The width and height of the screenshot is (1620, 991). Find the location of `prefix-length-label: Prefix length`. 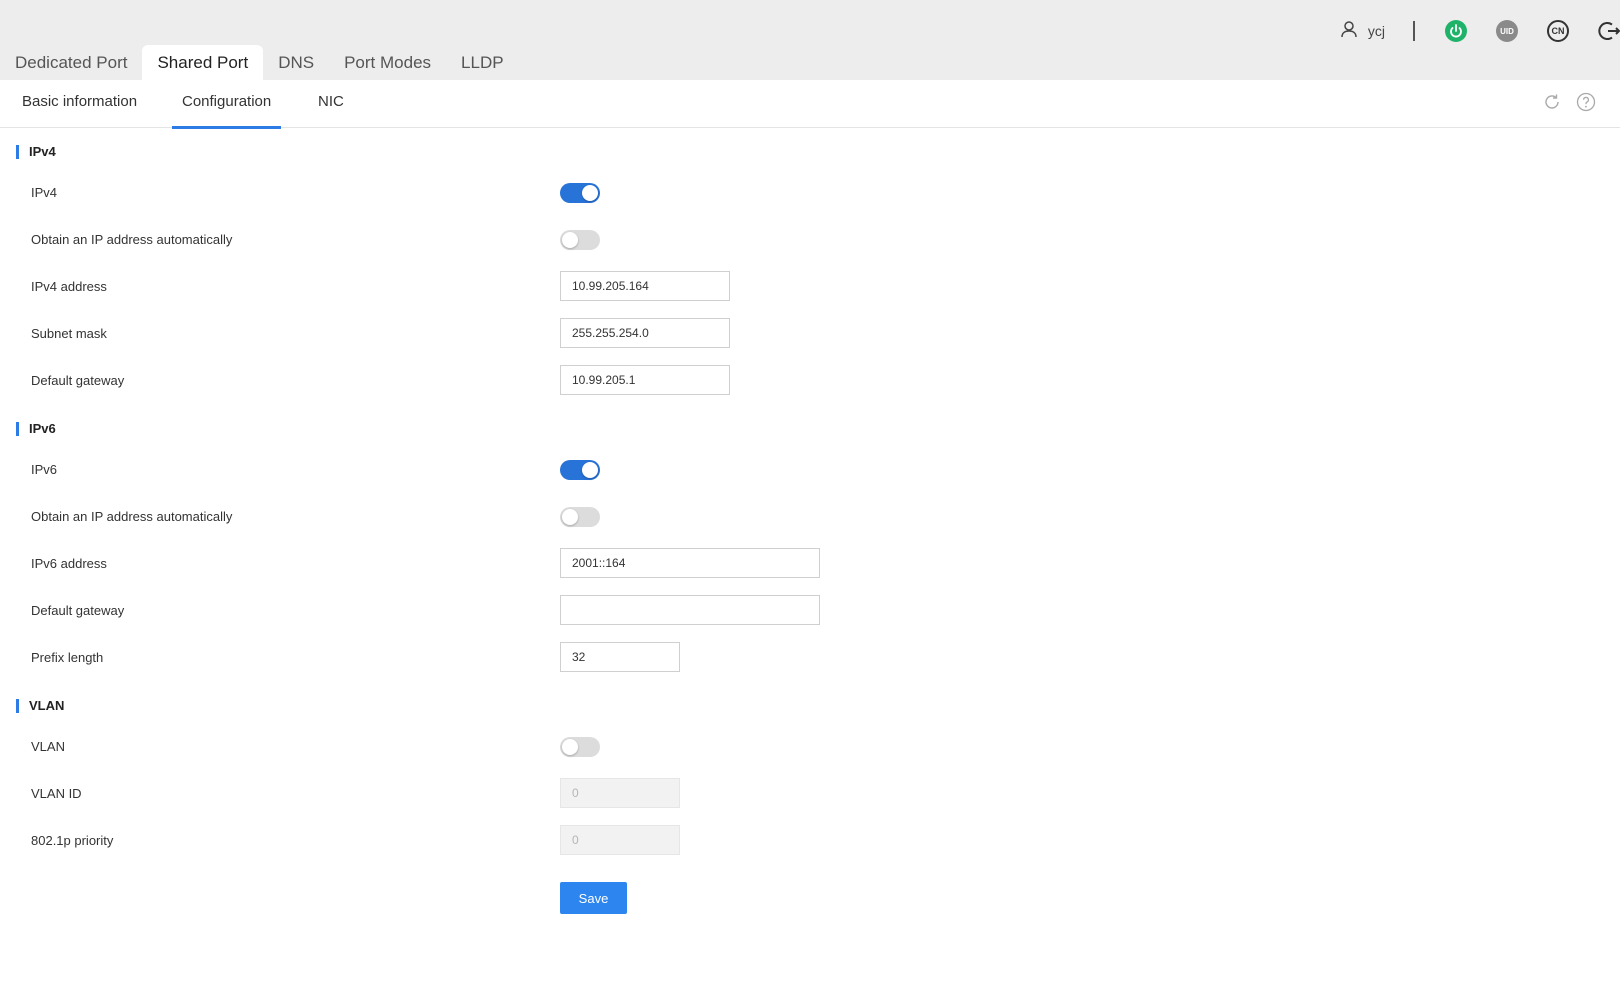

prefix-length-label: Prefix length is located at coordinates (67, 657).